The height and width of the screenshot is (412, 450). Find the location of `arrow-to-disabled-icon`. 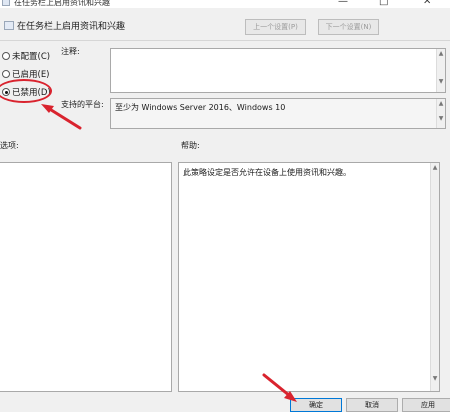

arrow-to-disabled-icon is located at coordinates (61, 117).